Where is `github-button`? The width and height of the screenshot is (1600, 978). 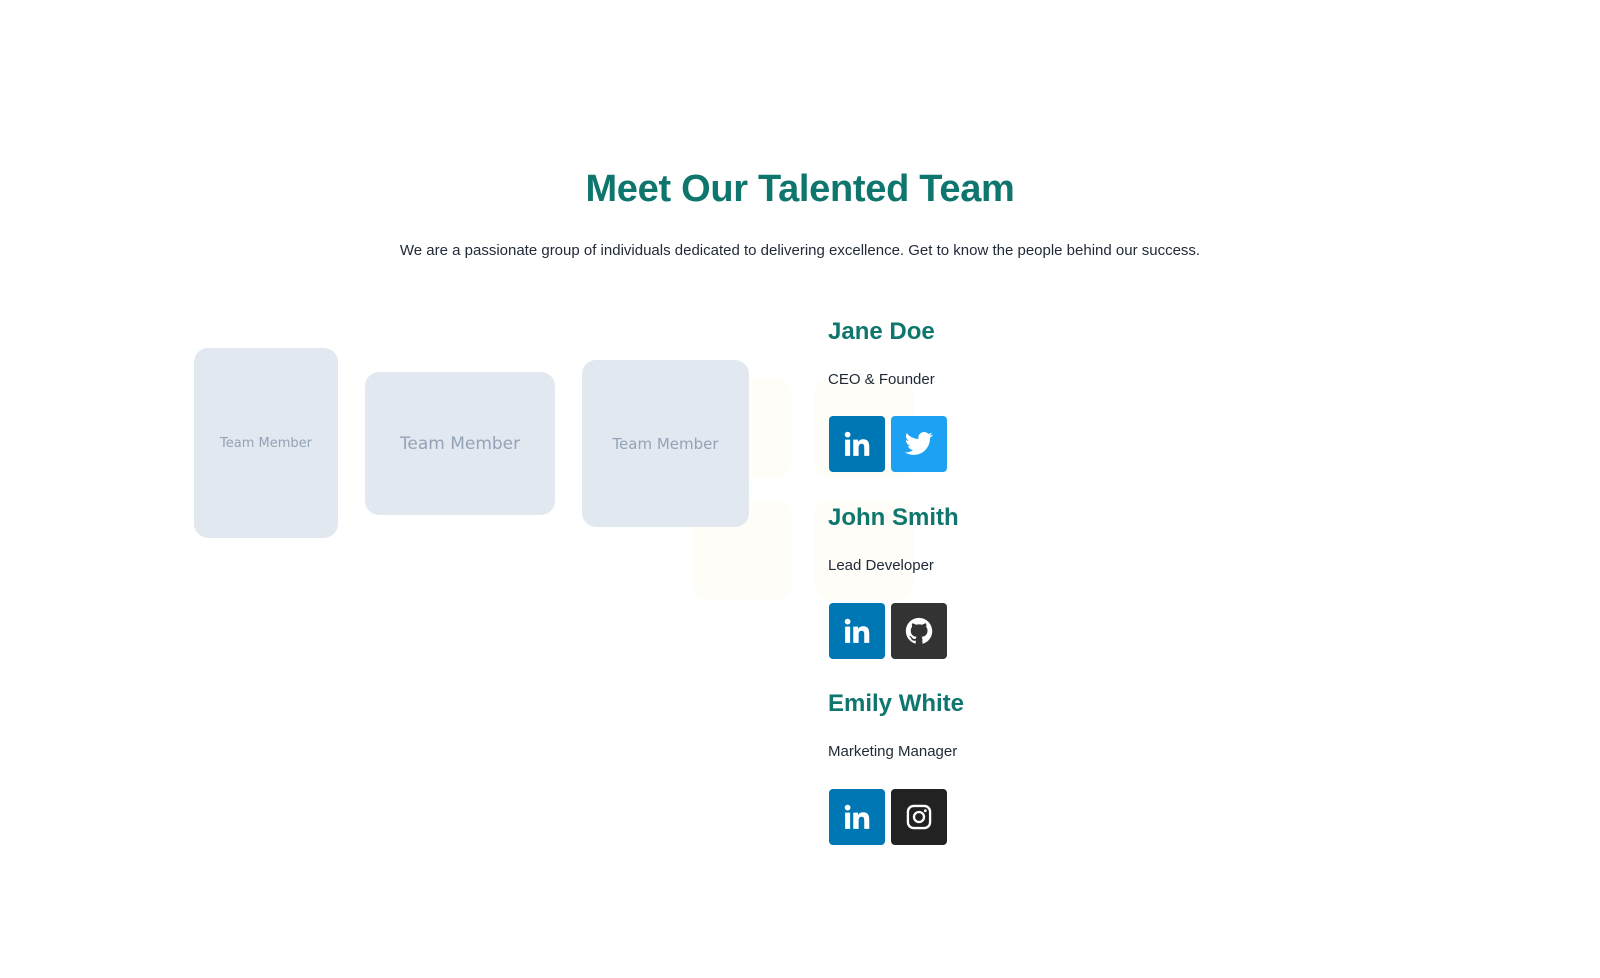
github-button is located at coordinates (919, 631).